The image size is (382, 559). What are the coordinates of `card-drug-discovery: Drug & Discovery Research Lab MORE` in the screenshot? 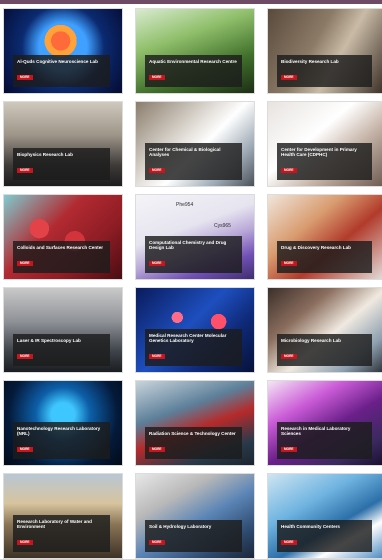 It's located at (324, 237).